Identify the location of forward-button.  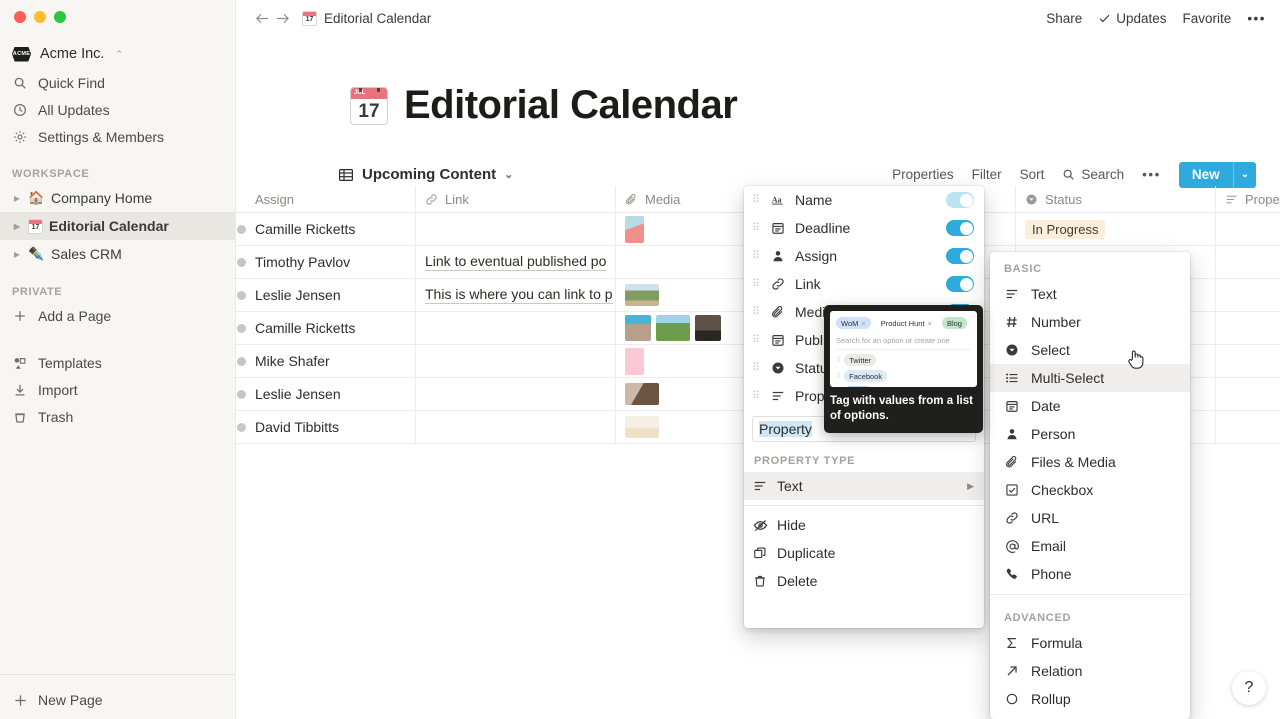
(282, 18).